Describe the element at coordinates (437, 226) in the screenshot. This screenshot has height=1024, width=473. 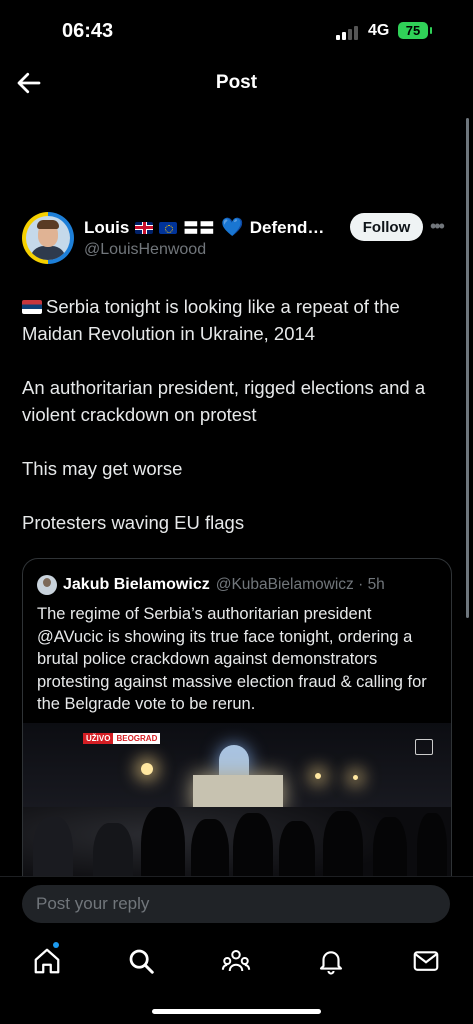
I see `more-options-icon: •••` at that location.